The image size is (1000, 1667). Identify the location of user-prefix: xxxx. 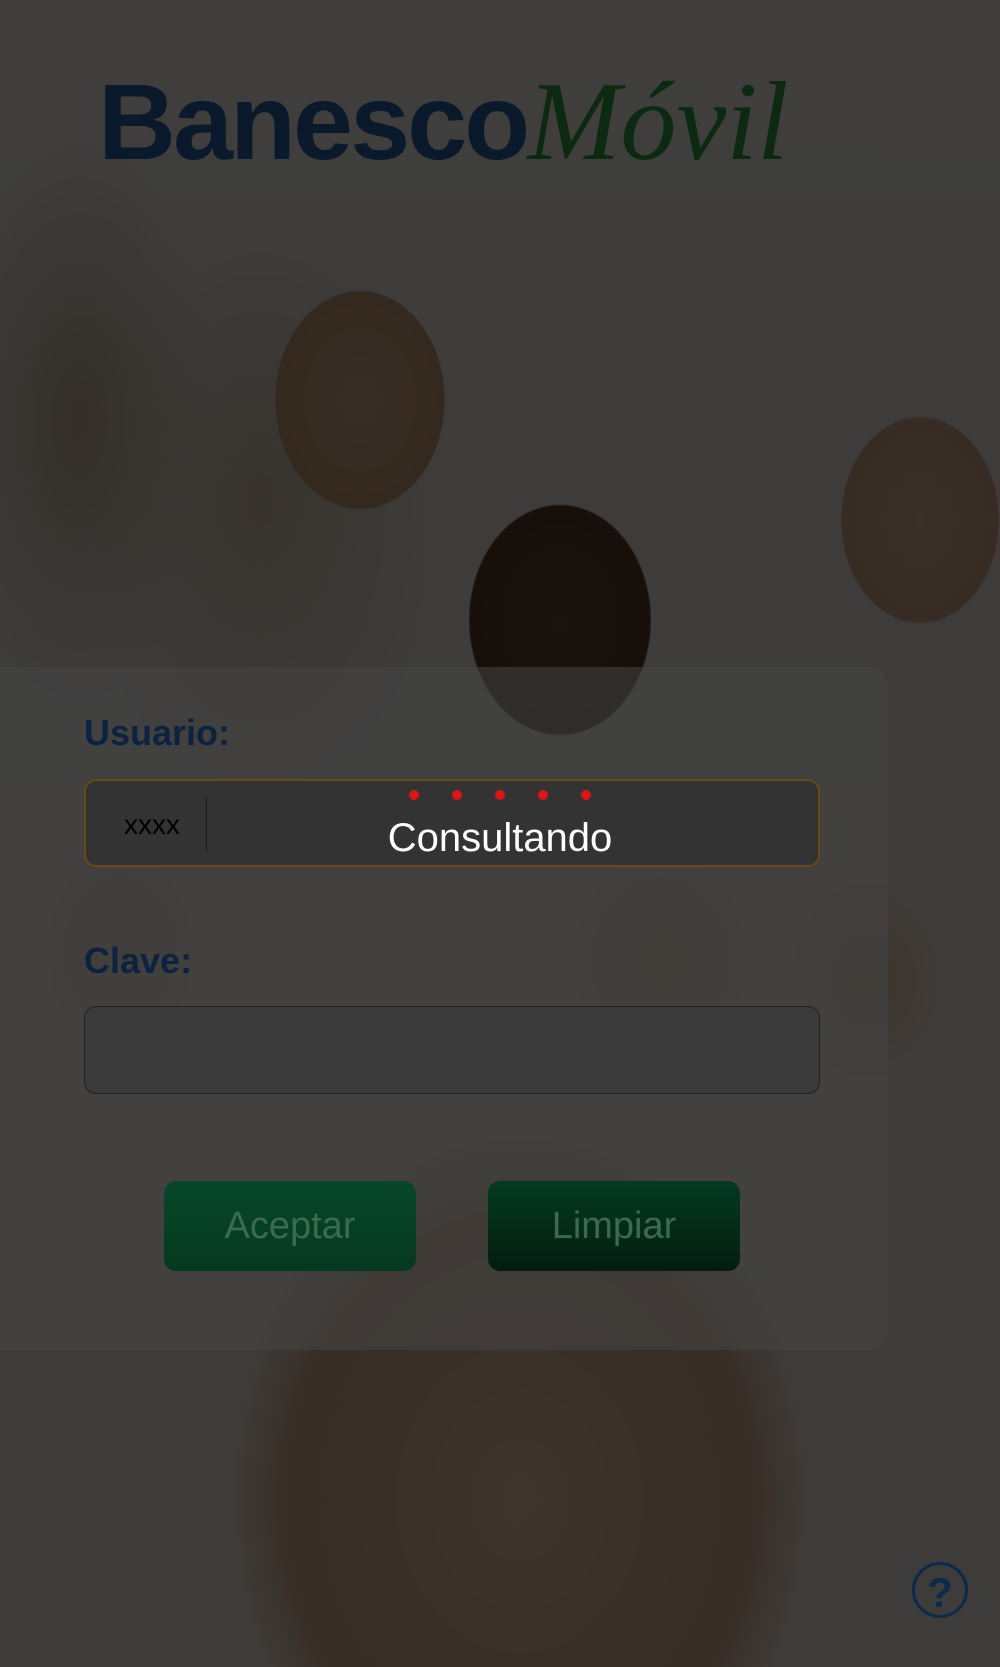
(152, 824).